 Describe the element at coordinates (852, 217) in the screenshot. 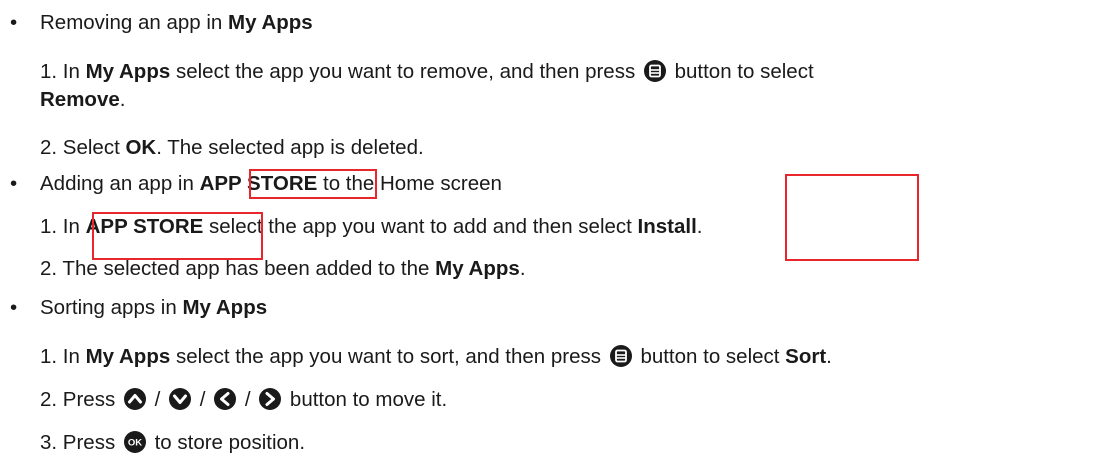

I see `highlight-box-install` at that location.